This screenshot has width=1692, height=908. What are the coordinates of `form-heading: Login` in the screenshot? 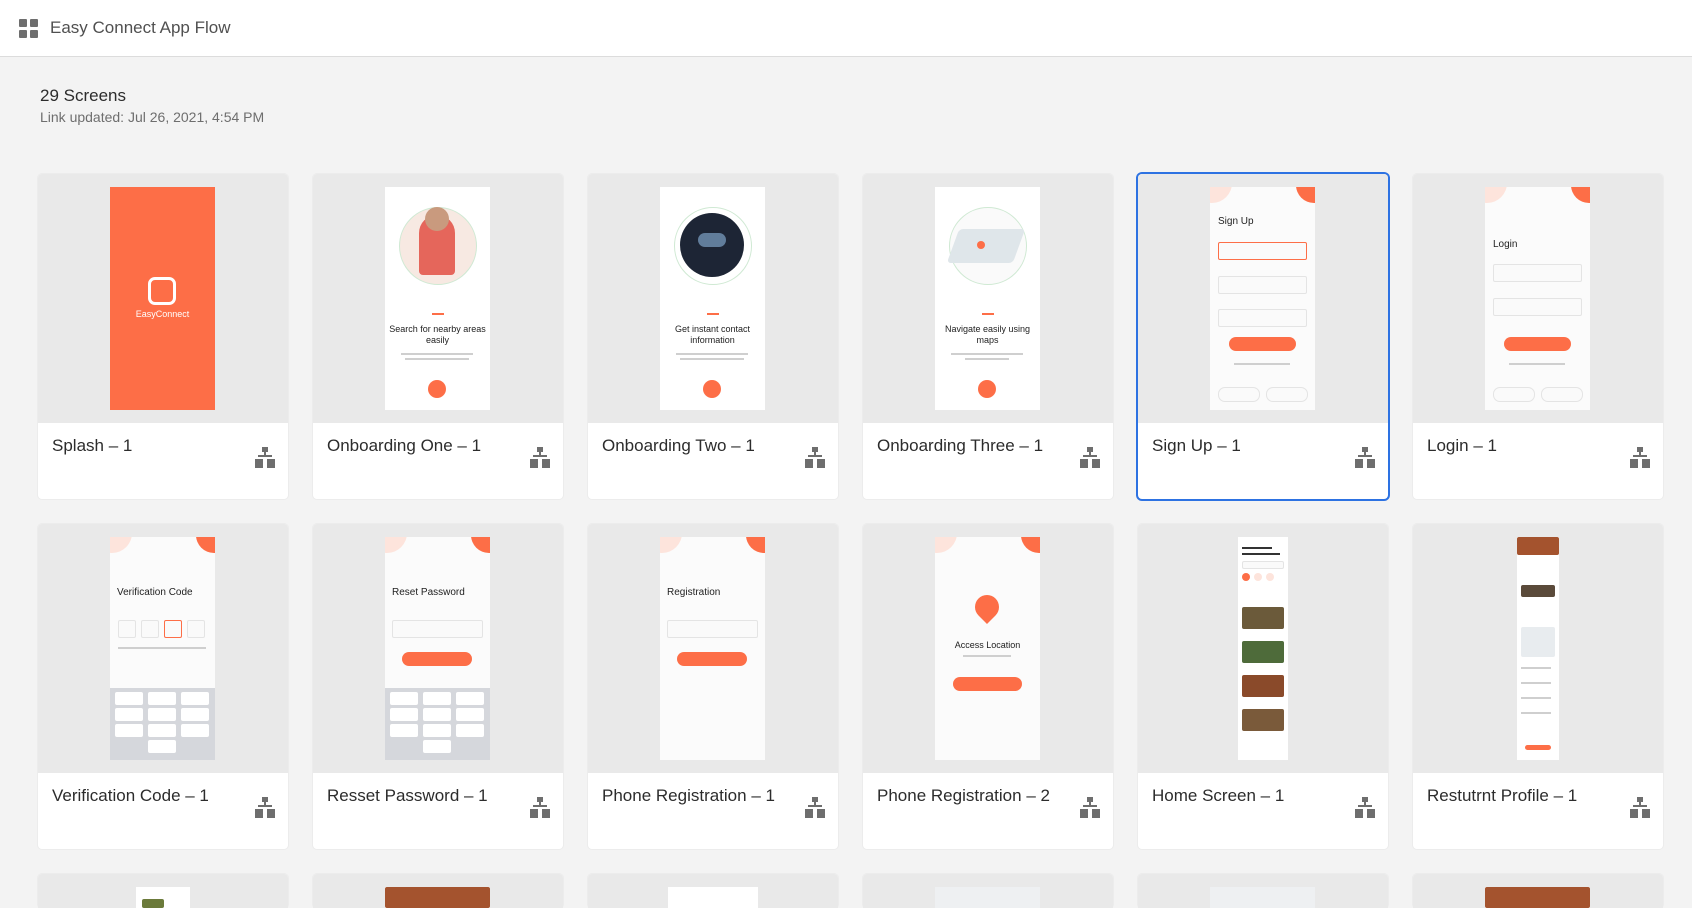 It's located at (1505, 244).